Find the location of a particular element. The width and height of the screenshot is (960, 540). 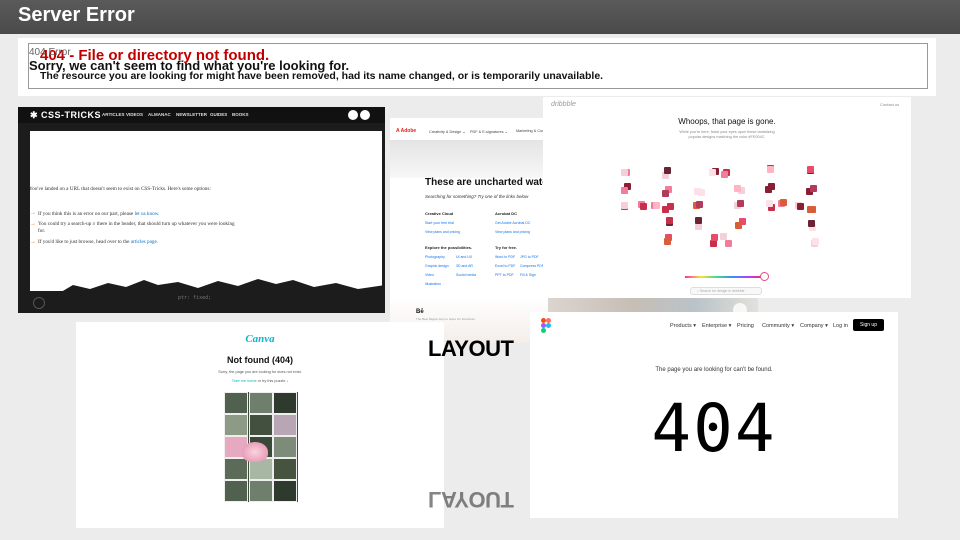

adobe-link: 3D and AR is located at coordinates (464, 266).